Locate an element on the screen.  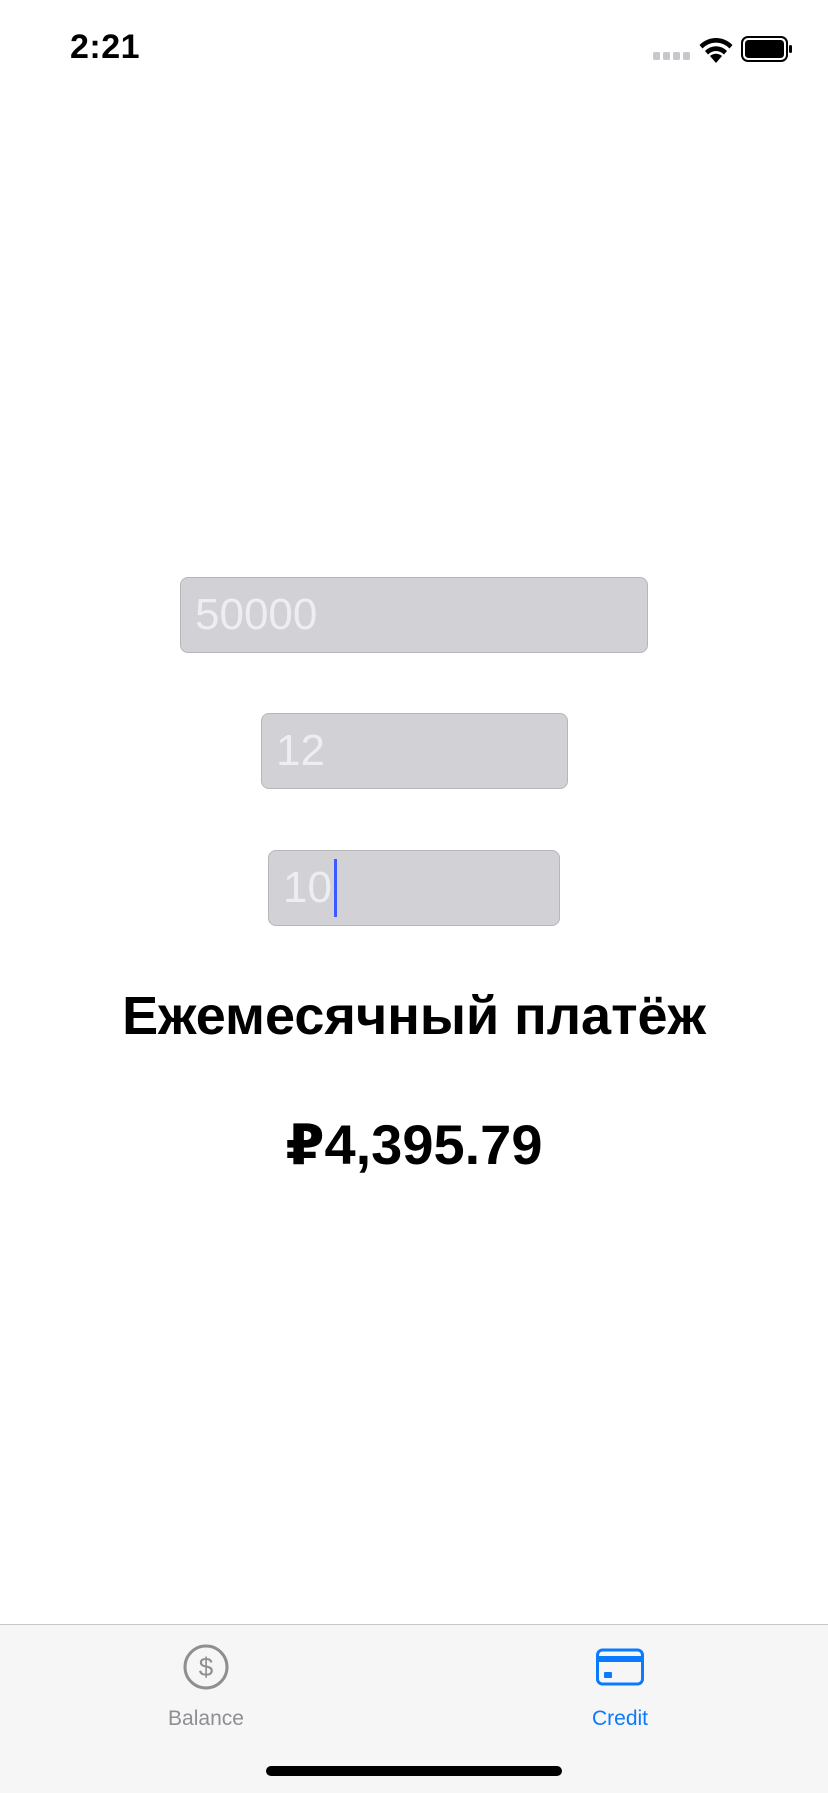
tab-credit: Credit is located at coordinates (620, 1680).